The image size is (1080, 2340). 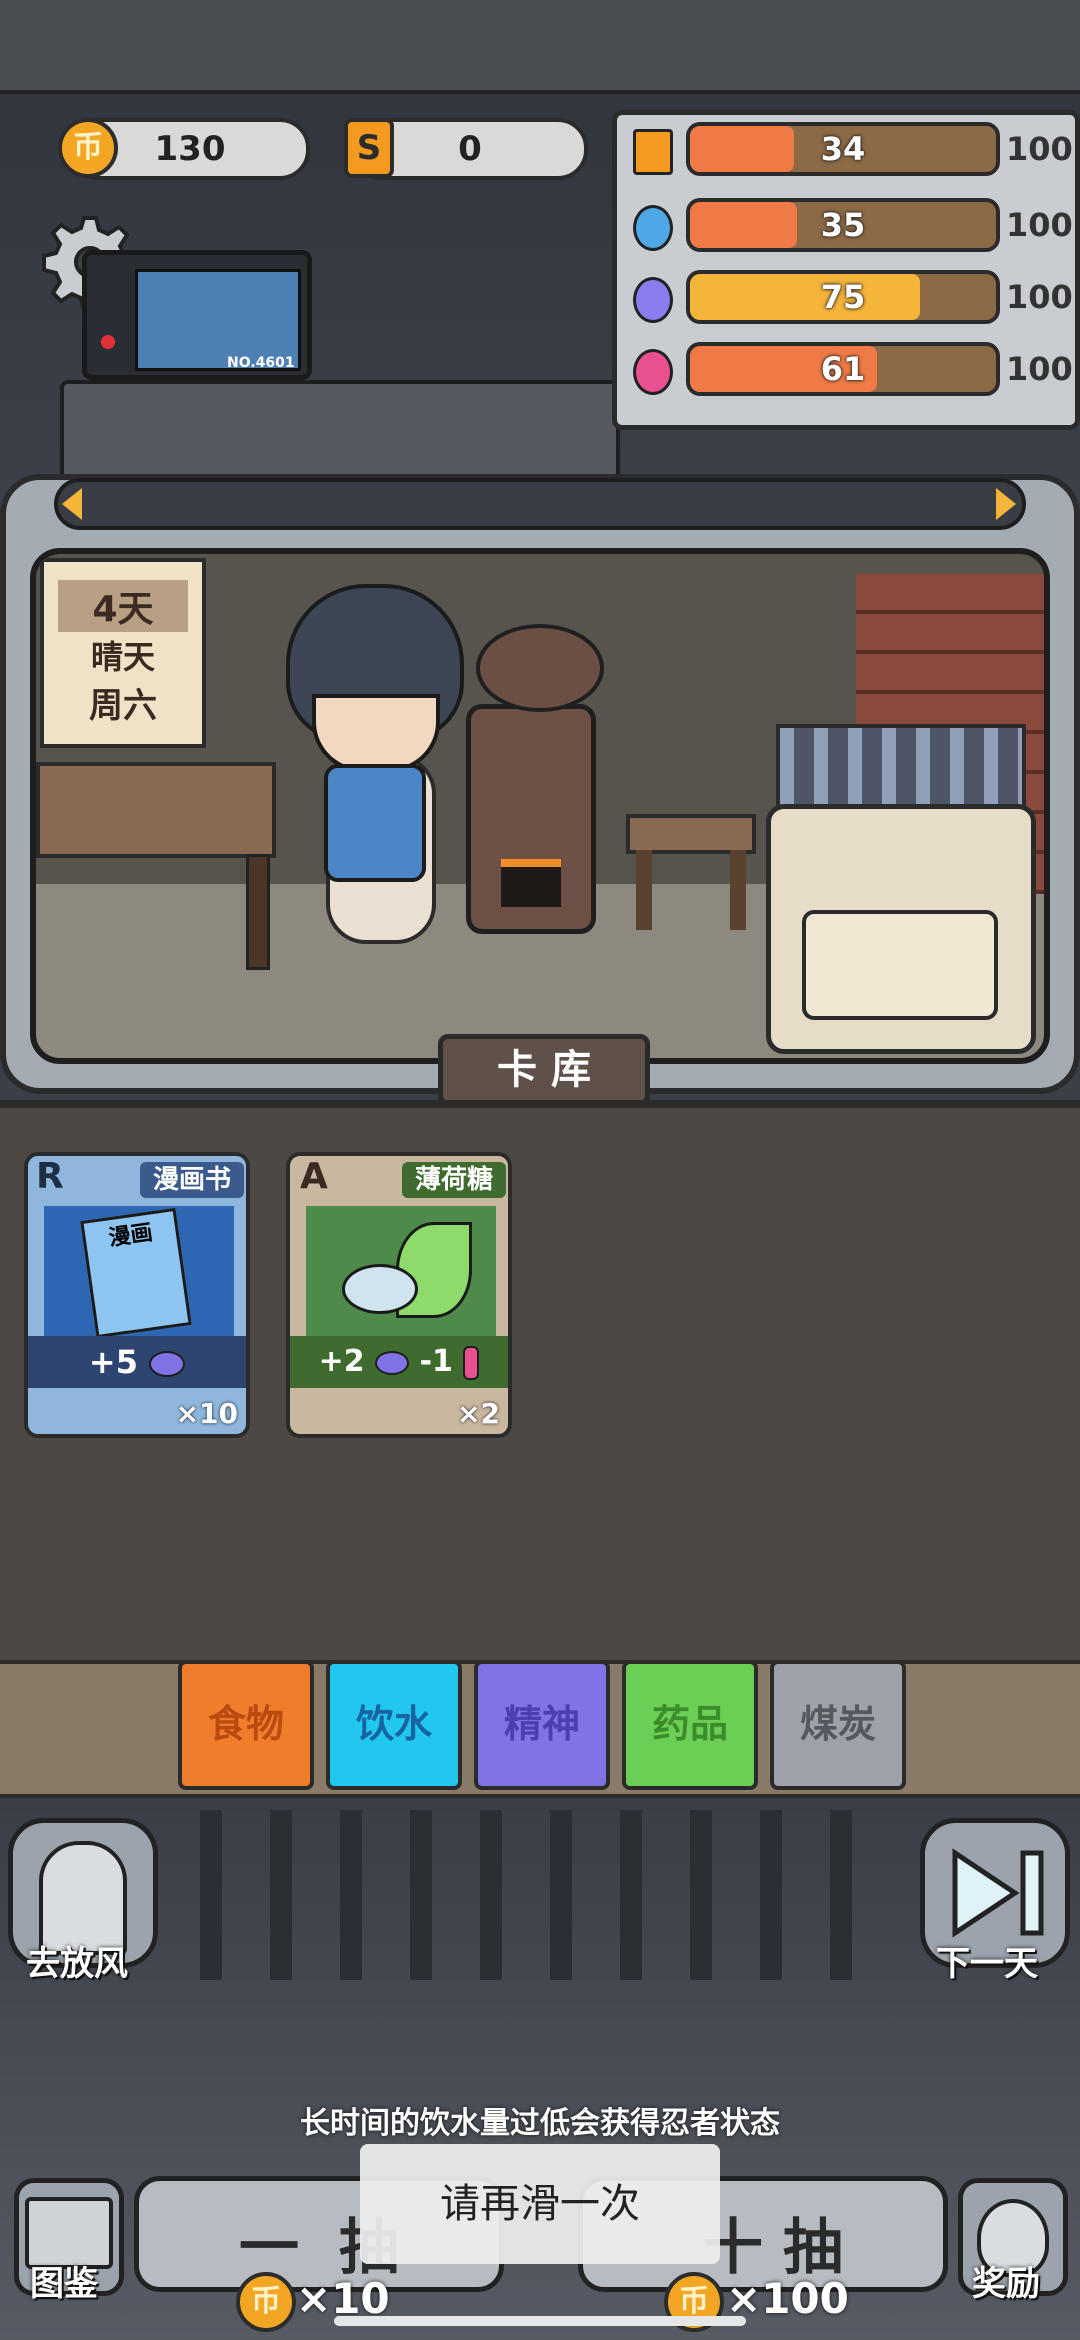 I want to click on comic-book-art: 漫画, so click(x=139, y=1272).